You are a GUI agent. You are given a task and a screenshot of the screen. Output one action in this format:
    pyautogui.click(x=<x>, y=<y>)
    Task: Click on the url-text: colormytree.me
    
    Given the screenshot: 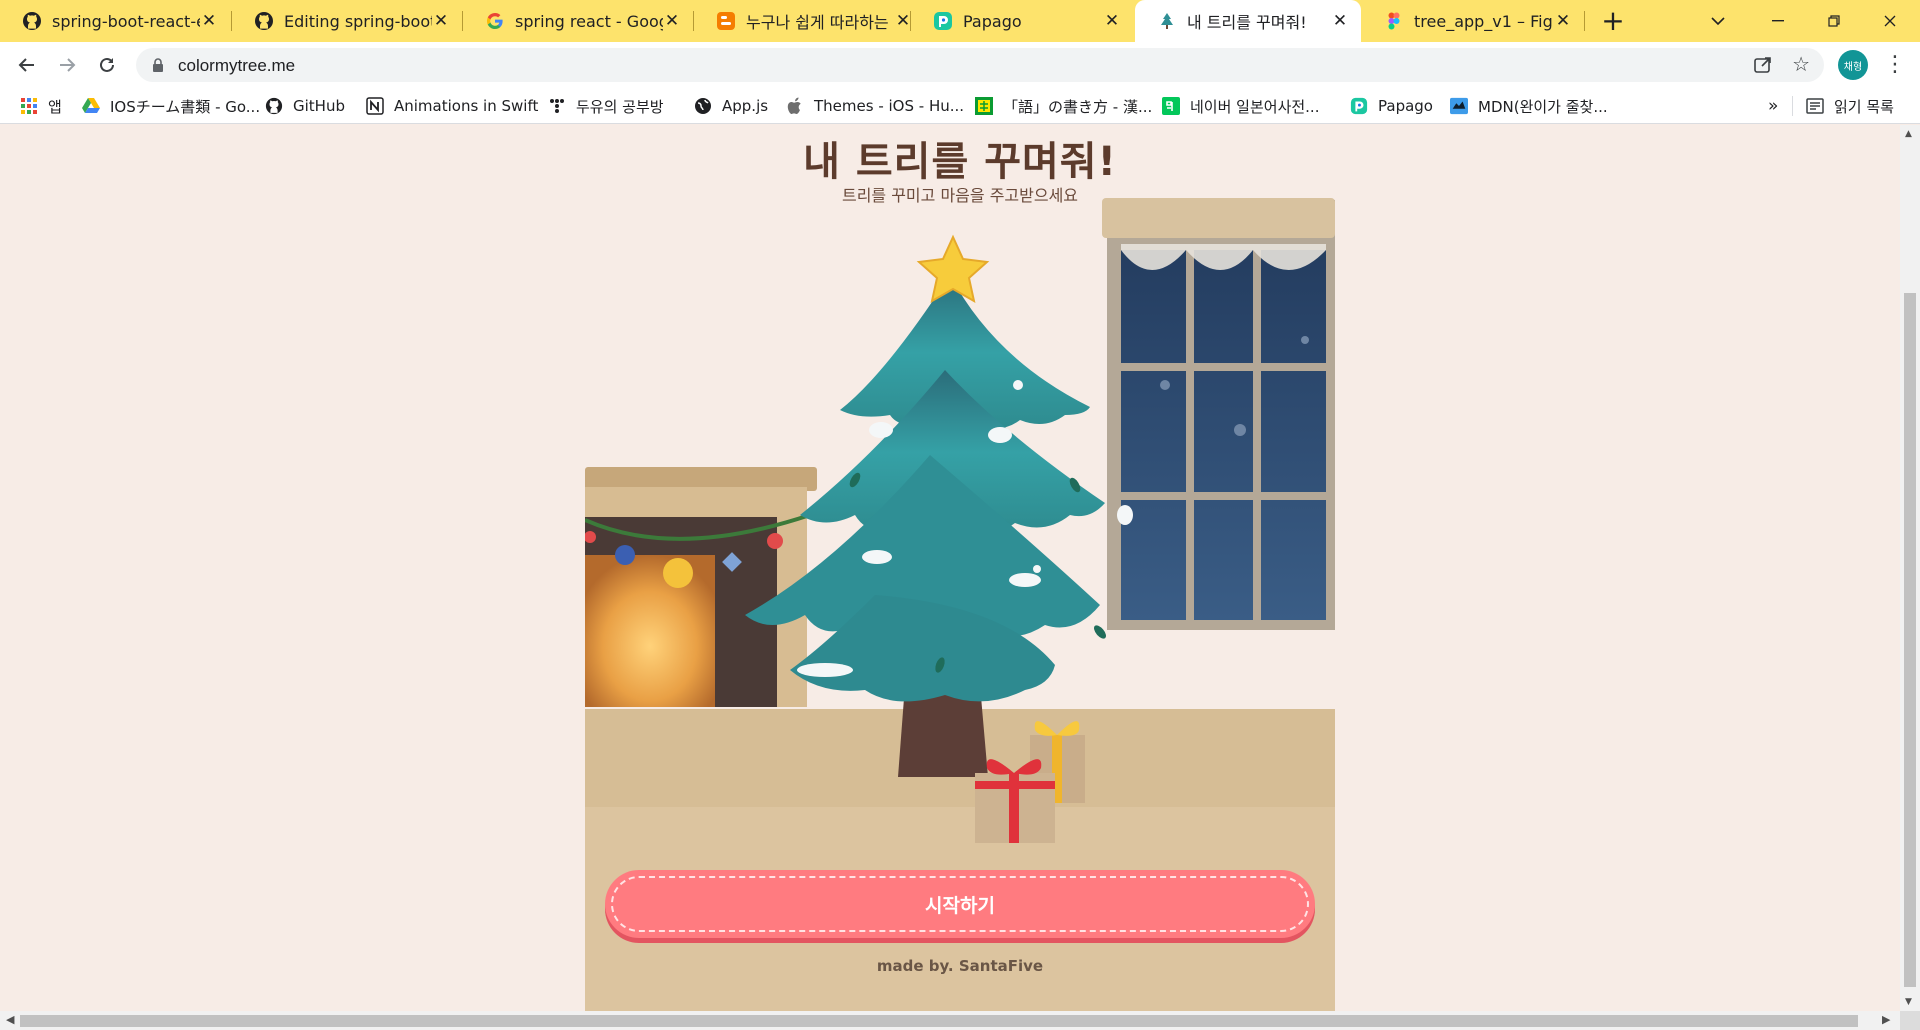 What is the action you would take?
    pyautogui.click(x=237, y=65)
    